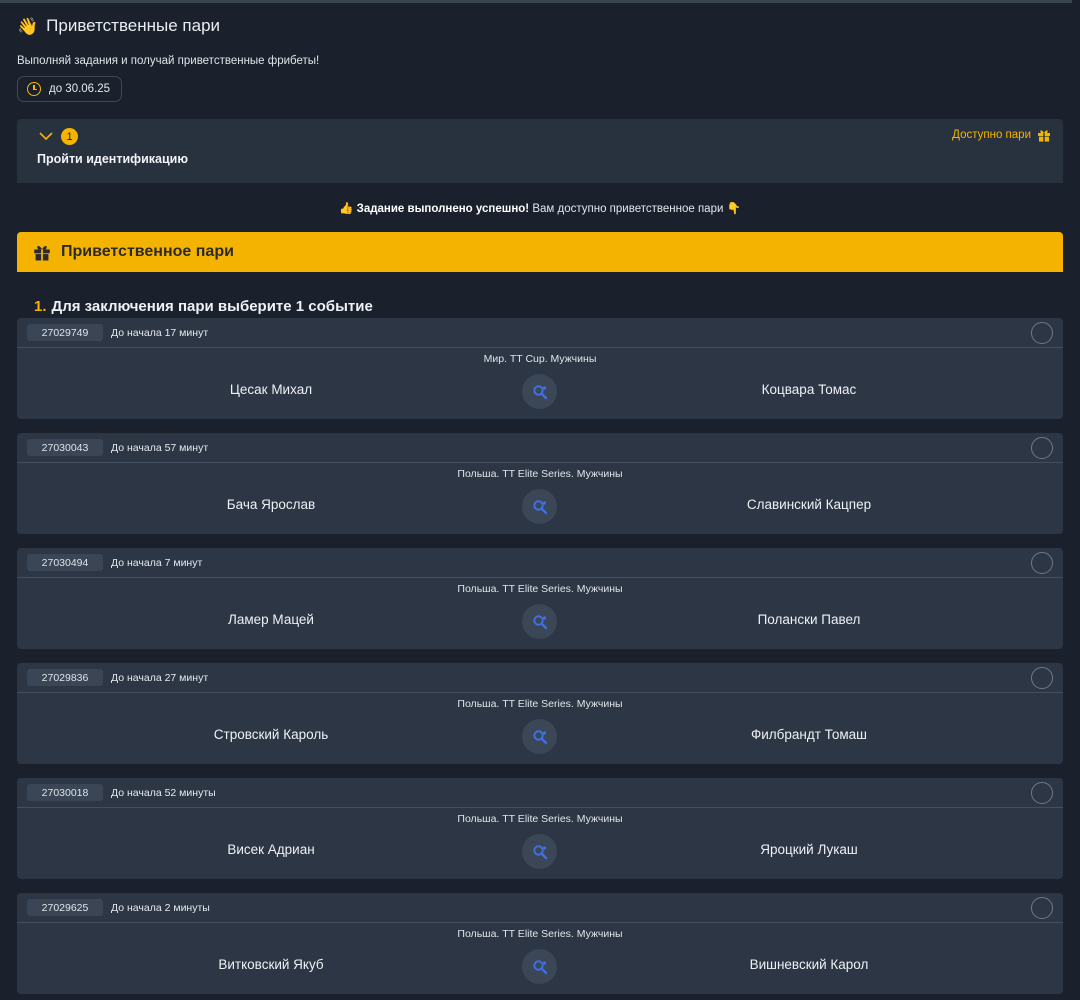 Image resolution: width=1080 pixels, height=1000 pixels. What do you see at coordinates (540, 793) in the screenshot?
I see `event-header: 27030018 До начала 52 минуты` at bounding box center [540, 793].